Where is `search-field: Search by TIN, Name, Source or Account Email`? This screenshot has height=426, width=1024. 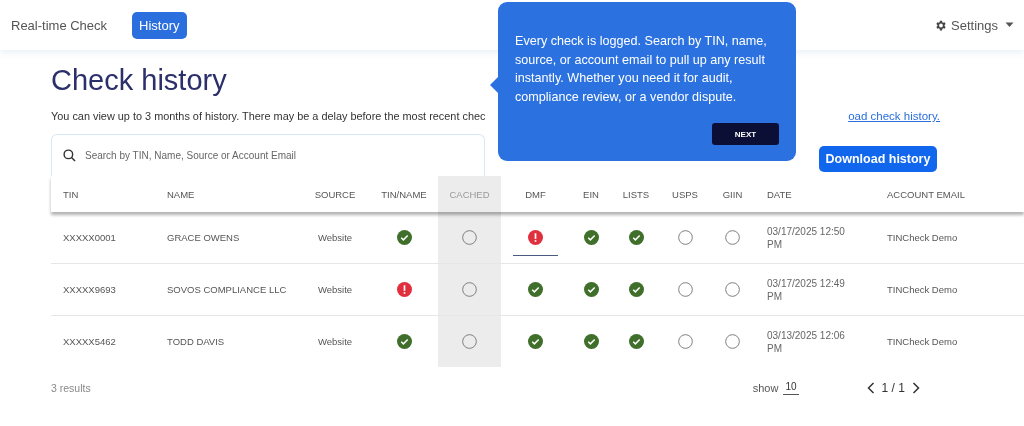
search-field: Search by TIN, Name, Source or Account Email is located at coordinates (268, 155).